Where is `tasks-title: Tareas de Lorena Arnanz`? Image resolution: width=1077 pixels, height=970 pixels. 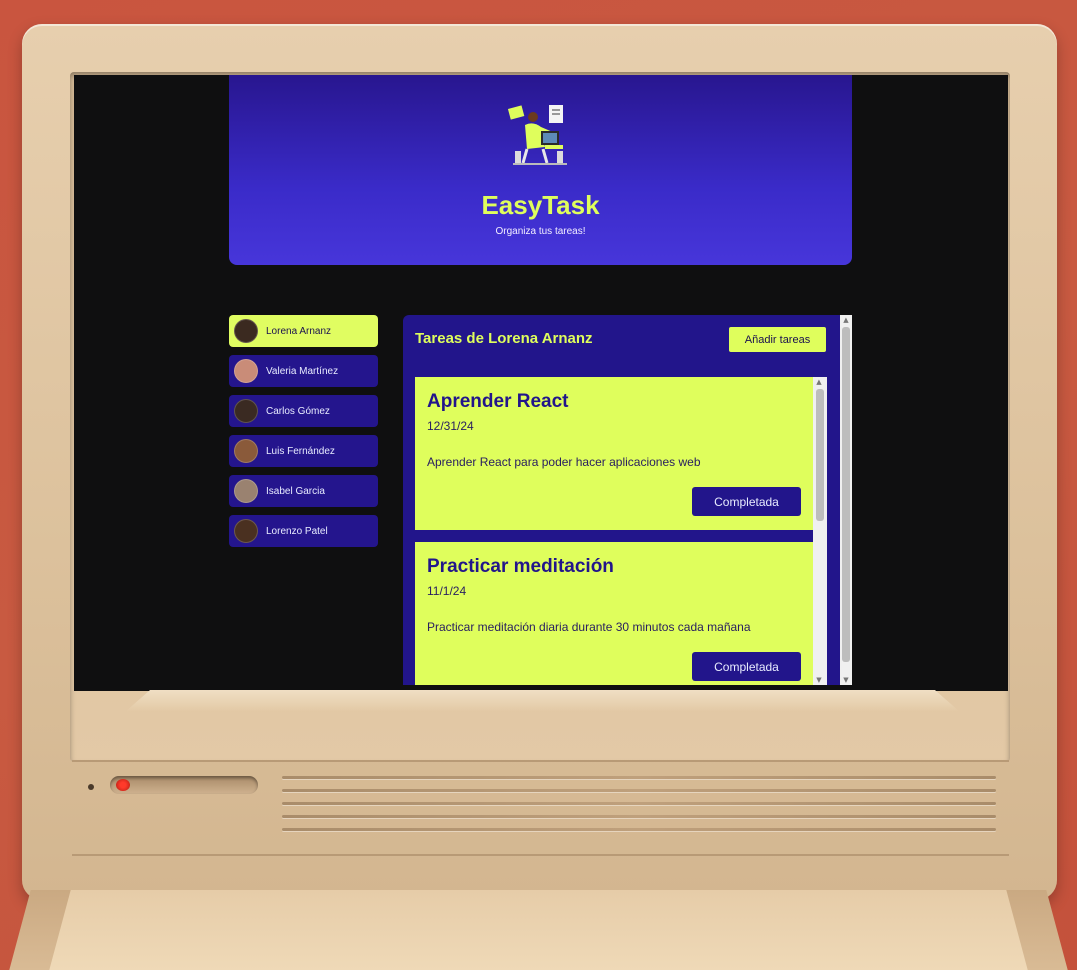
tasks-title: Tareas de Lorena Arnanz is located at coordinates (504, 338).